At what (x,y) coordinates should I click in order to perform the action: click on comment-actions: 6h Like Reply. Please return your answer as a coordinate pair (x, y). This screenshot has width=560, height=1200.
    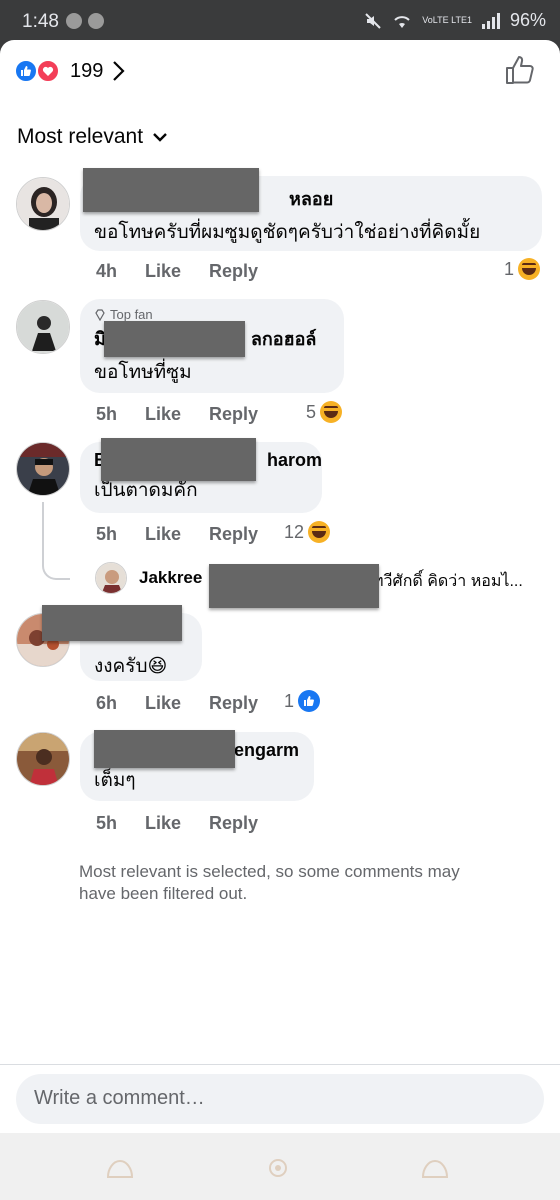
    Looking at the image, I should click on (177, 703).